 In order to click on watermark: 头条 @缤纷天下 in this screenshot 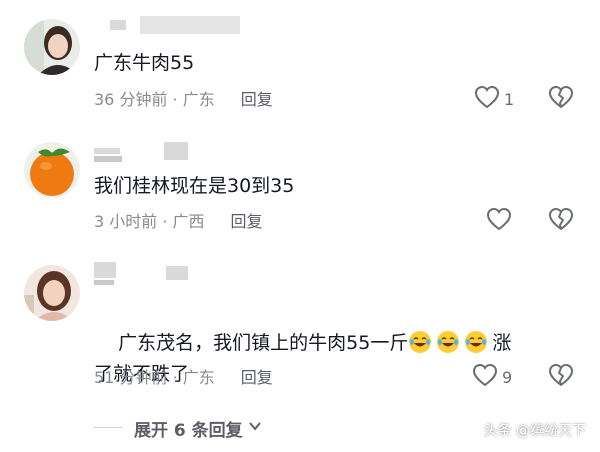, I will do `click(534, 431)`.